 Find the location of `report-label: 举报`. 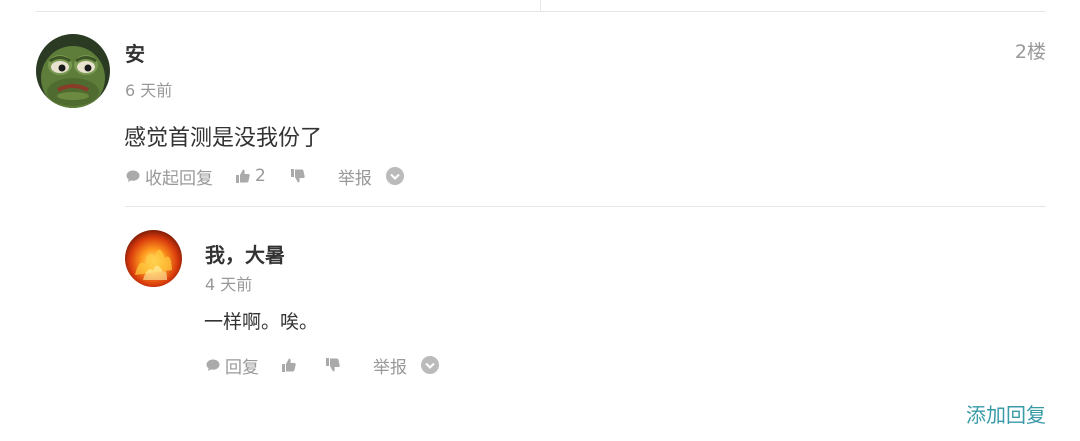

report-label: 举报 is located at coordinates (354, 178).